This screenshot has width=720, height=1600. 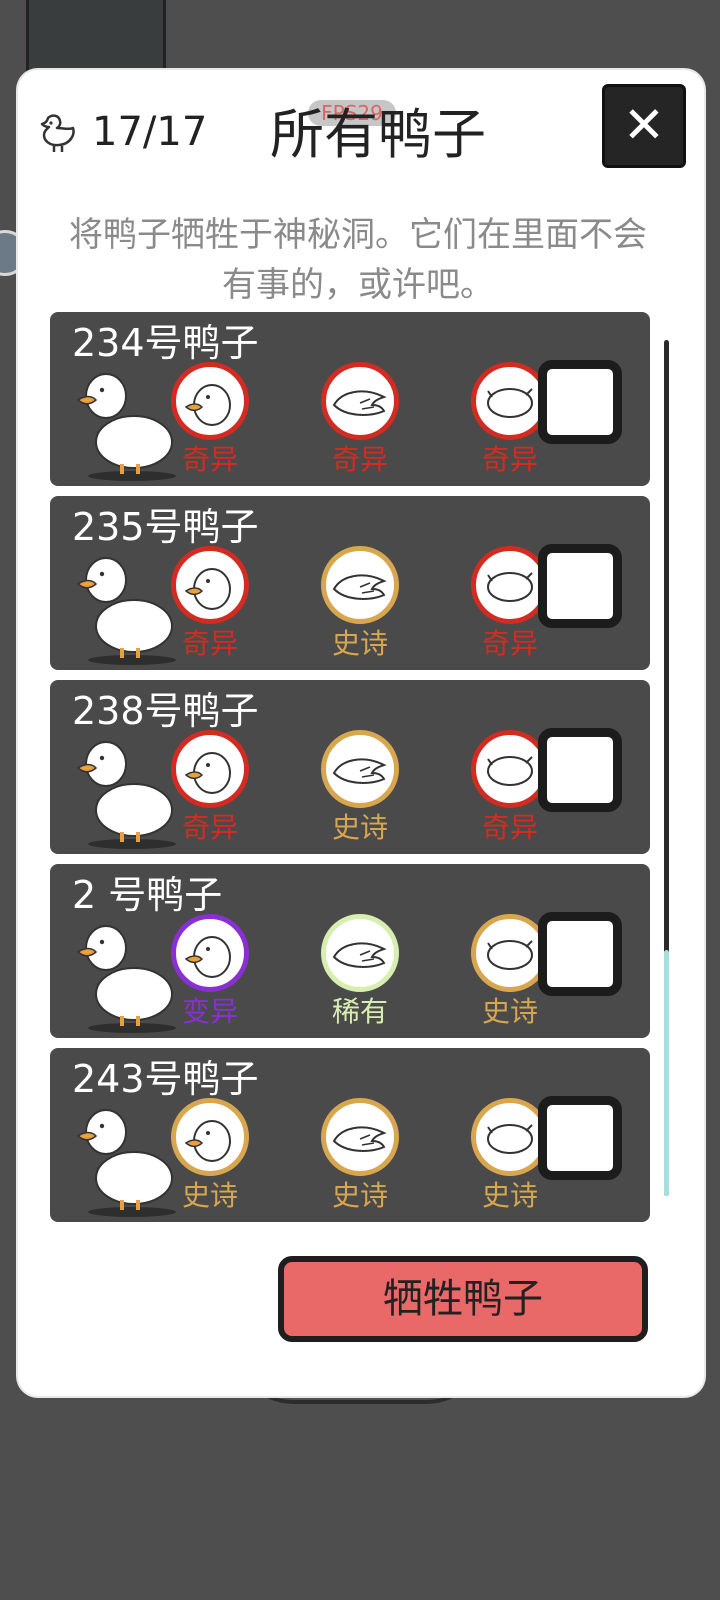 I want to click on duck-row: 235号鸭子 奇异 史诗 奇异, so click(x=350, y=583).